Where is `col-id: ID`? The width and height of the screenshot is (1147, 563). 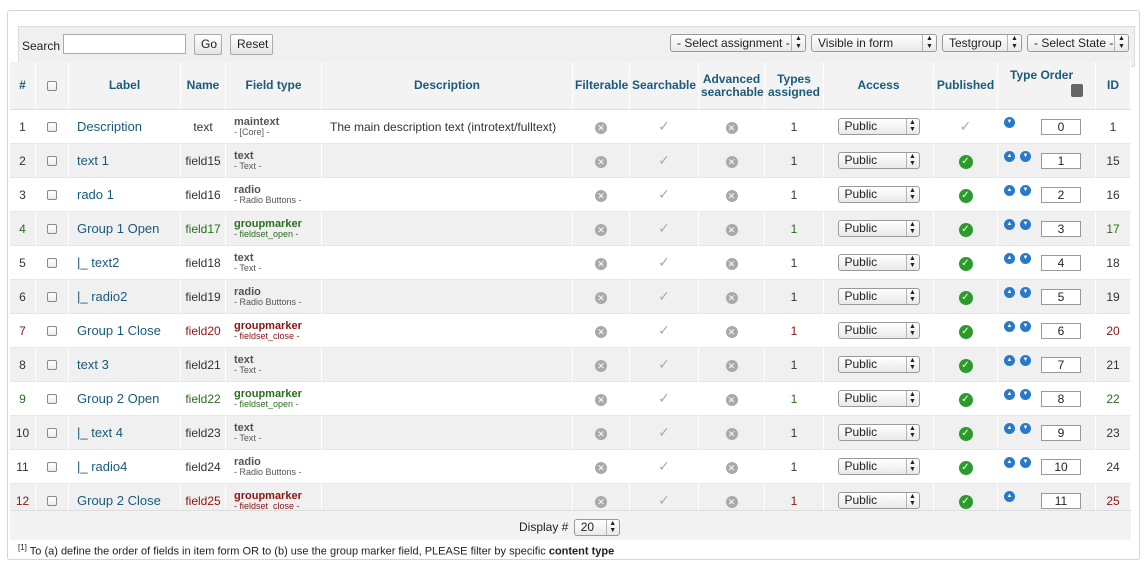 col-id: ID is located at coordinates (1113, 86).